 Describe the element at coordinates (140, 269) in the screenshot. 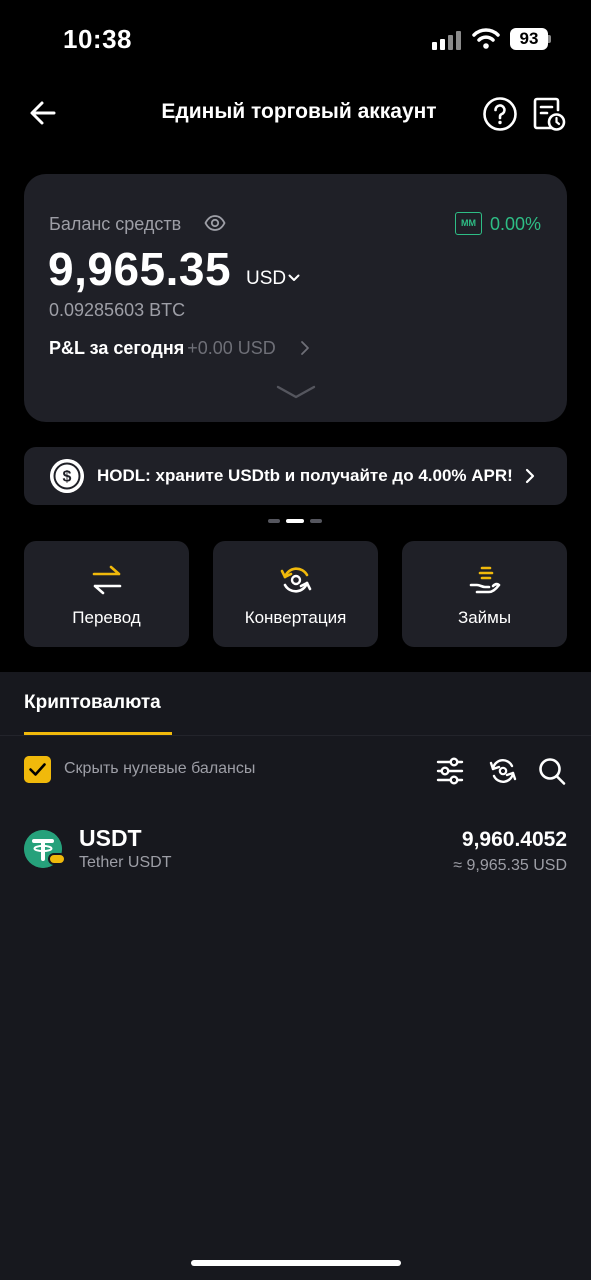

I see `balance-amount: 9,965.35` at that location.